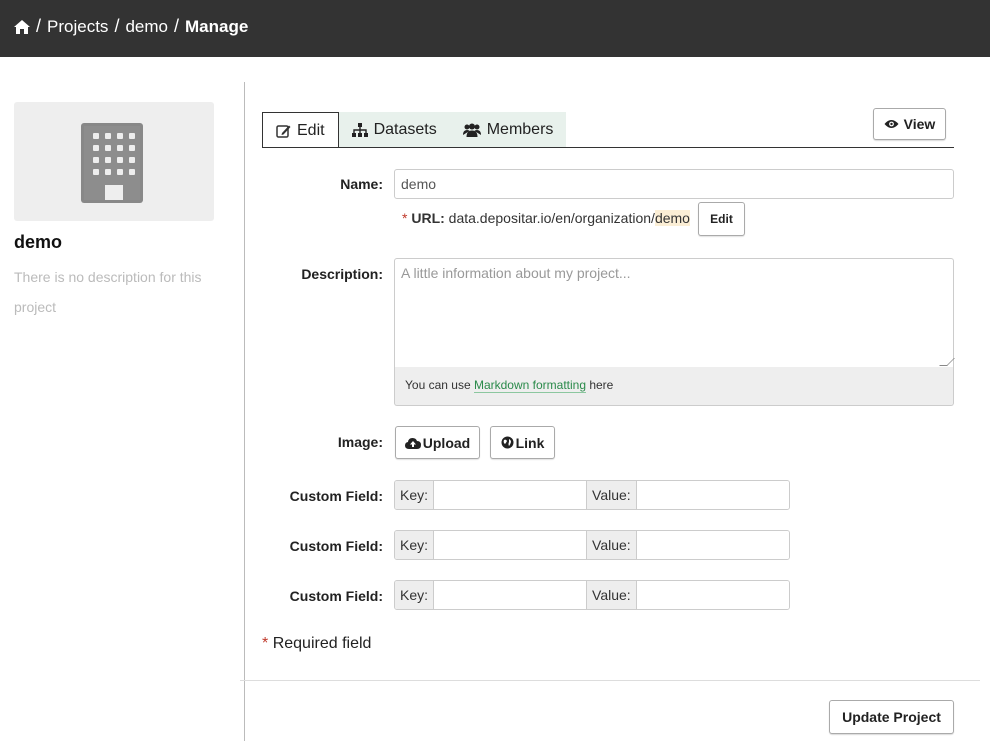  Describe the element at coordinates (244, 411) in the screenshot. I see `sidebar-divider` at that location.